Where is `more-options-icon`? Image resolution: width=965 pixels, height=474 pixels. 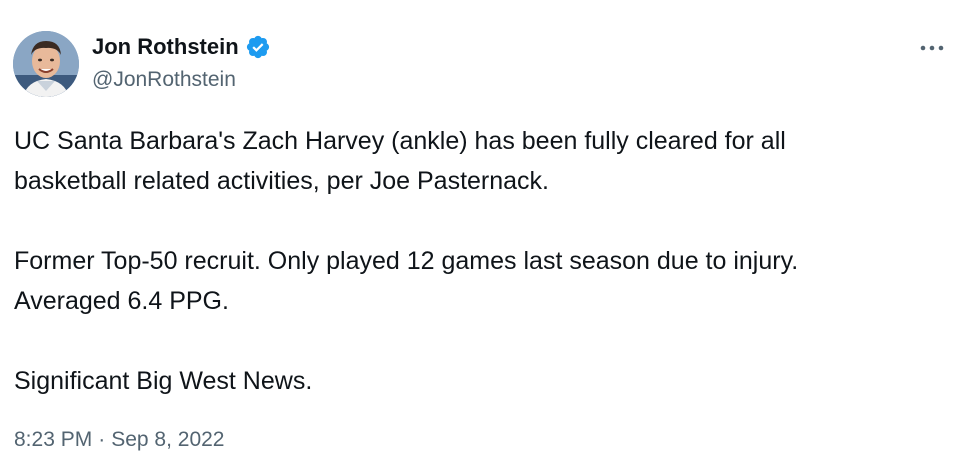
more-options-icon is located at coordinates (932, 48).